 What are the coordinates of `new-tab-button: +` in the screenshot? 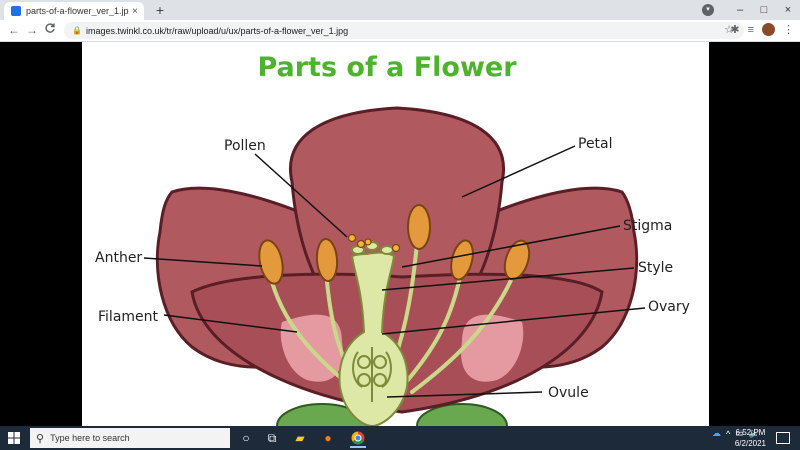 It's located at (160, 10).